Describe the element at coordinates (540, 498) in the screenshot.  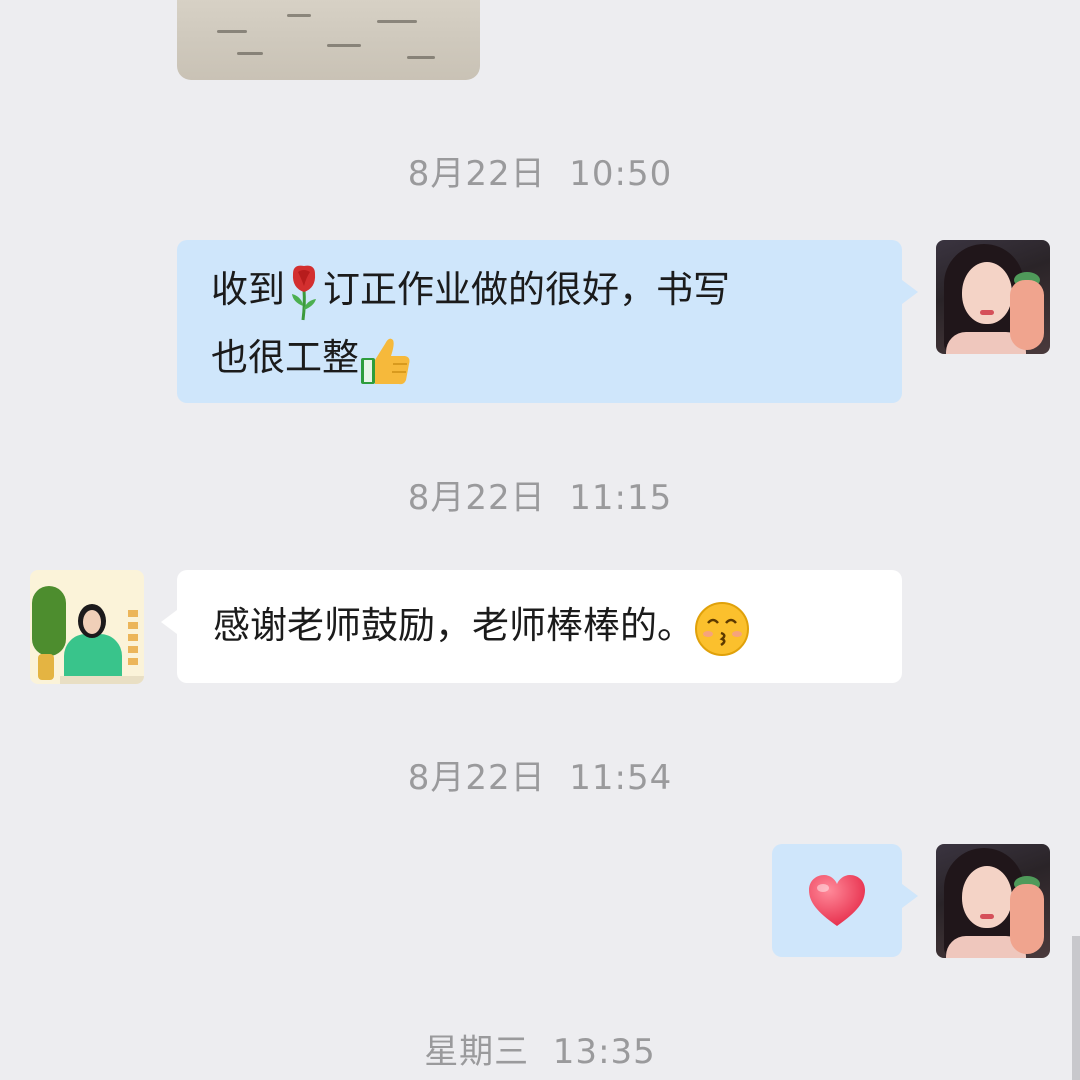
I see `timestamp: 8月22日 11:15` at that location.